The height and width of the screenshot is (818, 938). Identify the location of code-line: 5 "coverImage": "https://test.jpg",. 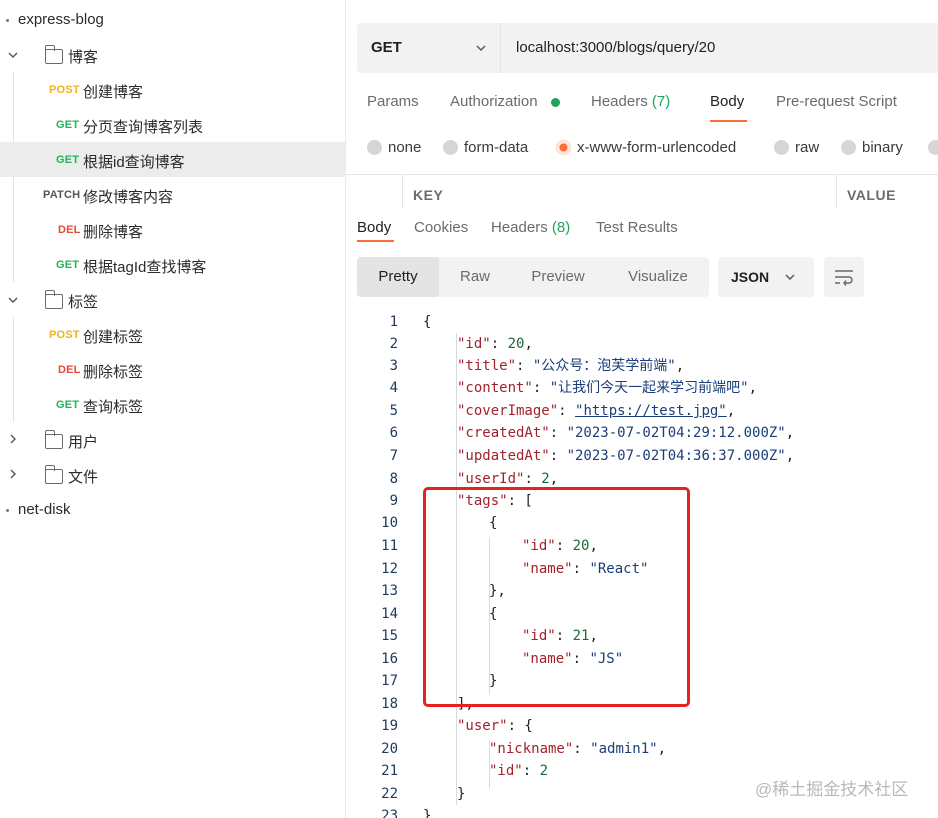
(642, 411).